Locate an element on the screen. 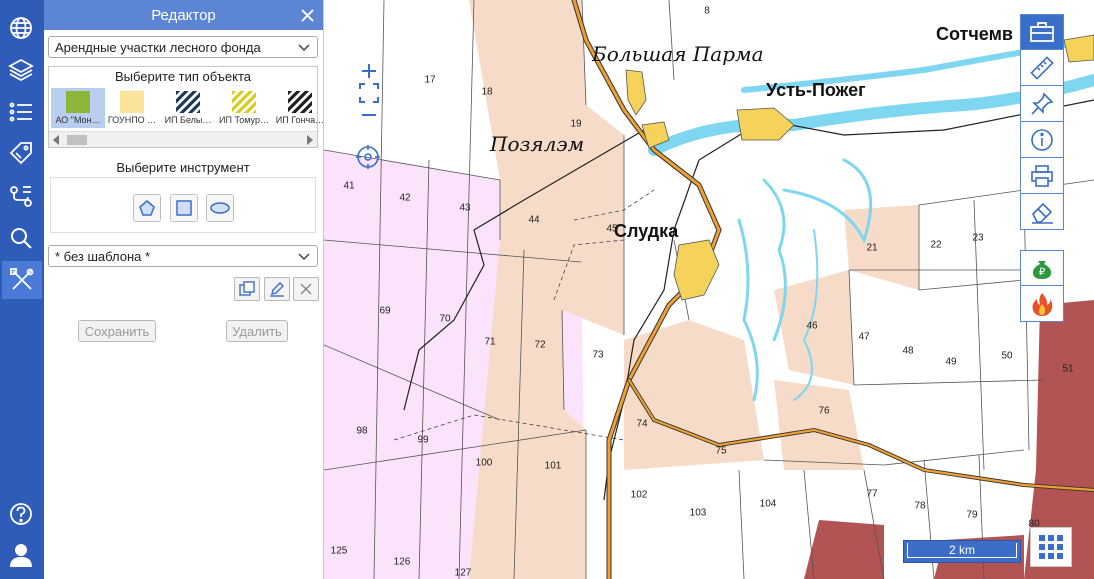 The width and height of the screenshot is (1094, 579). parcel-number: 126 is located at coordinates (402, 562).